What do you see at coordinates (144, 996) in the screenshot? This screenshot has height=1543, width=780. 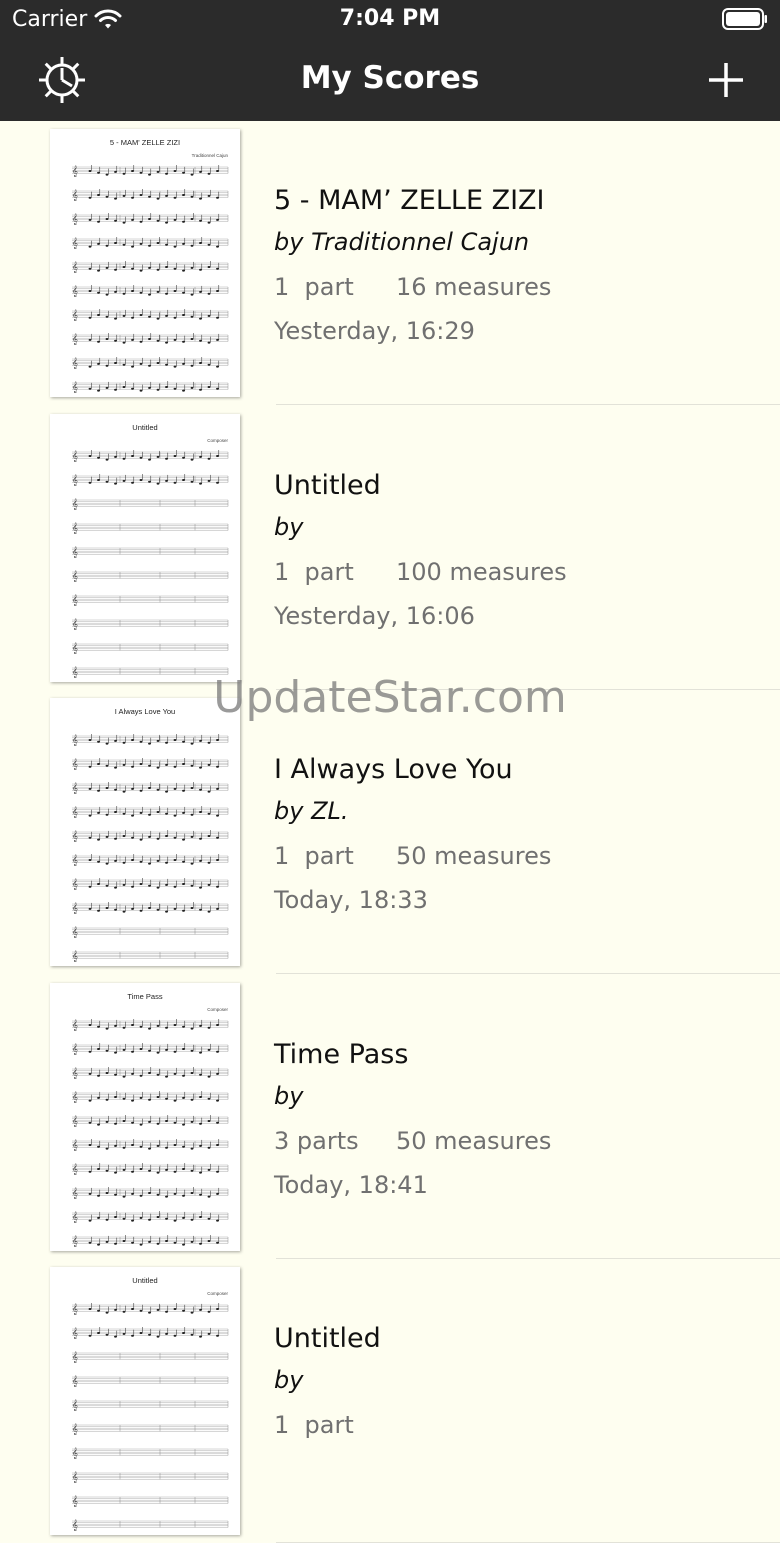 I see `thumbnail-title: Time Pass` at bounding box center [144, 996].